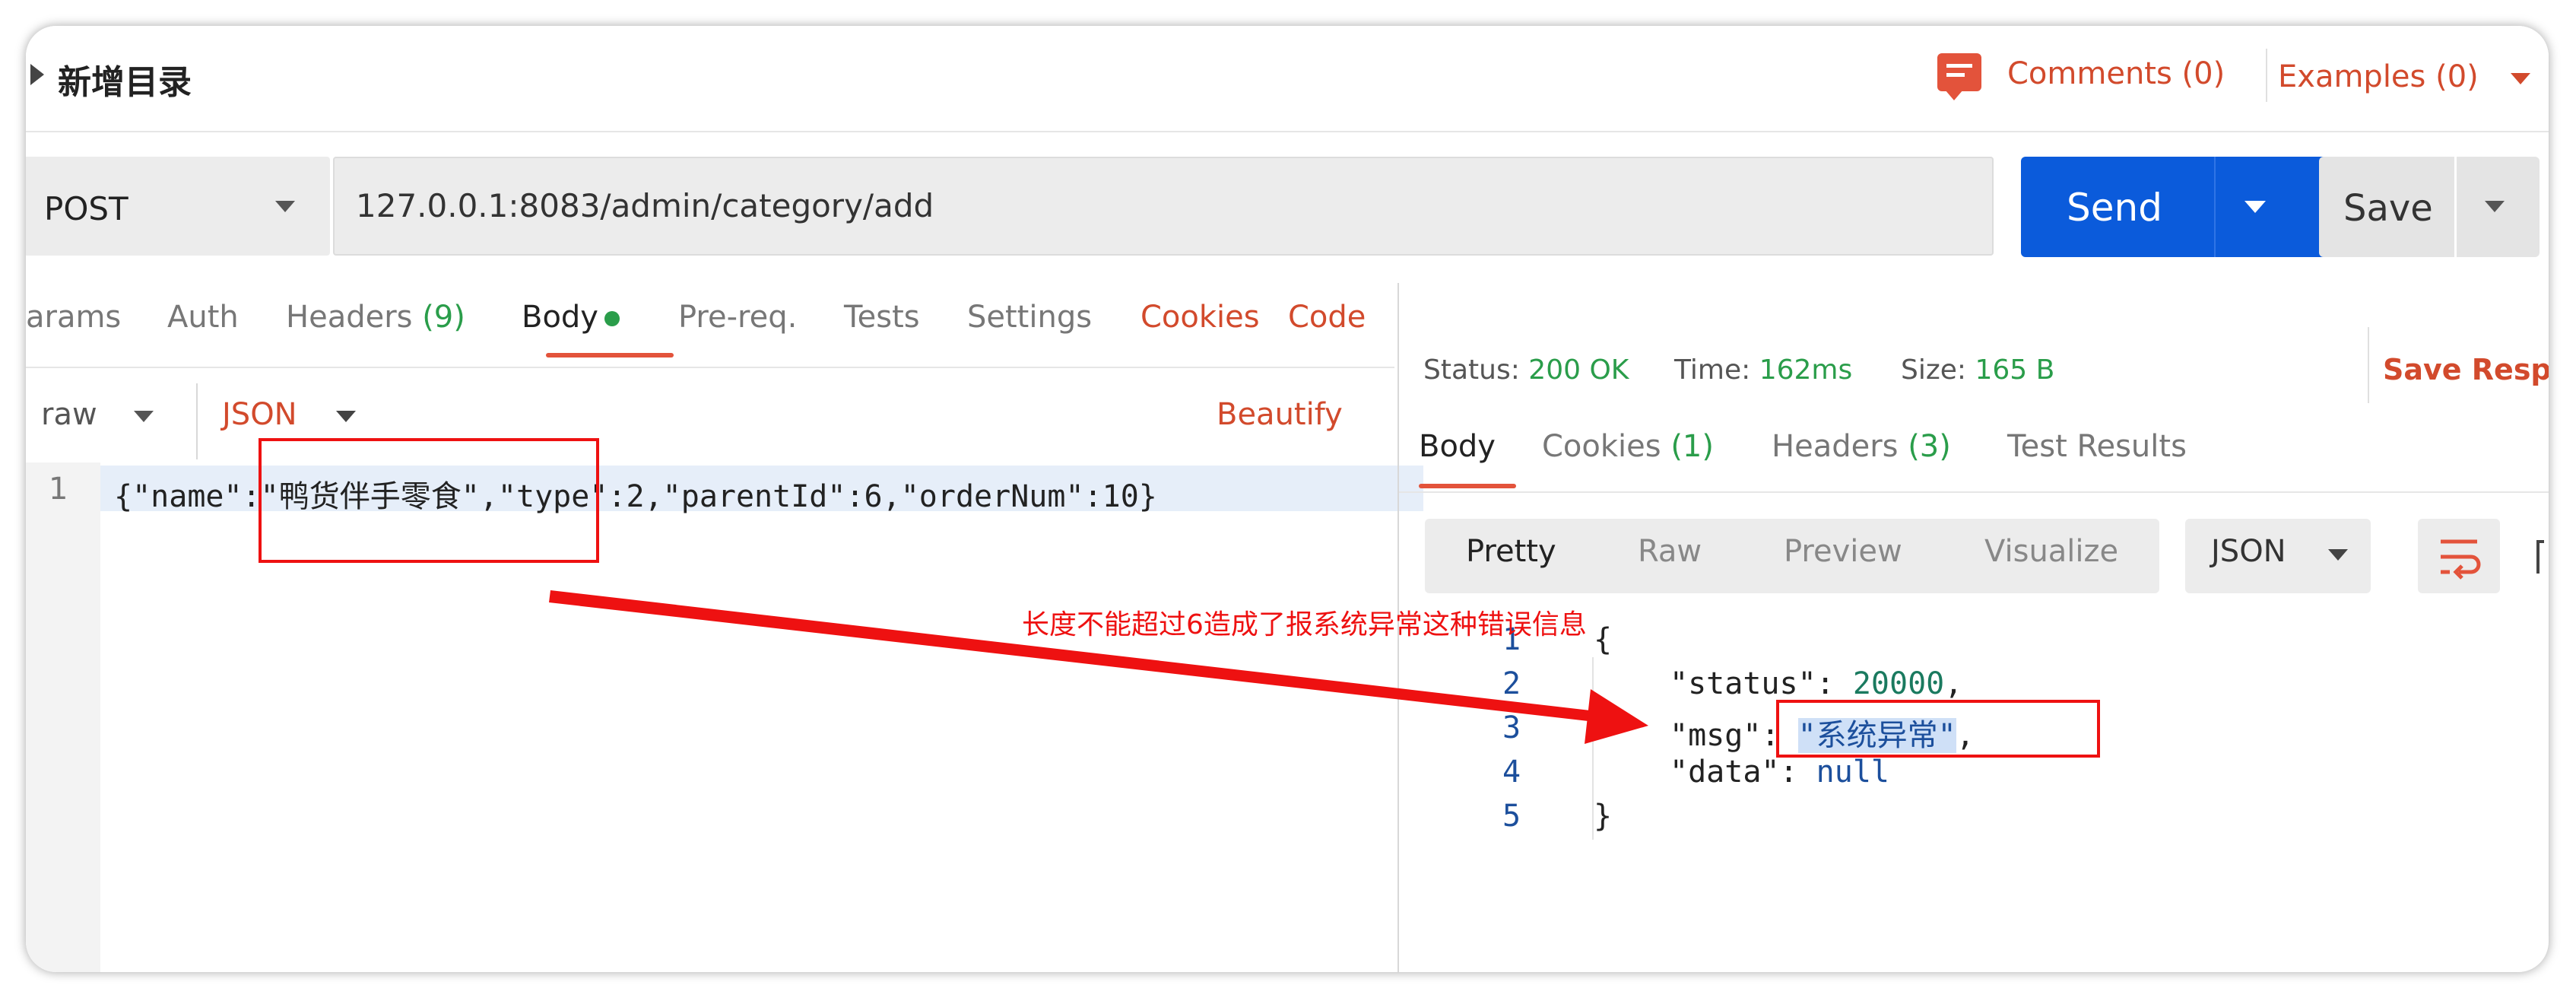  I want to click on arrow-head-icon, so click(1617, 716).